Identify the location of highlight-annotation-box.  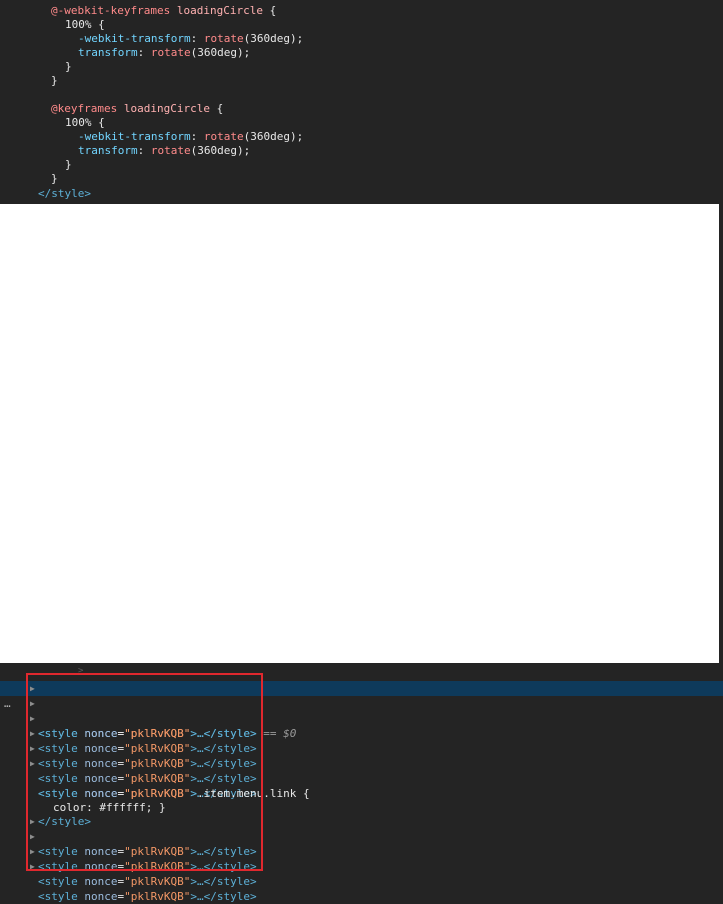
(144, 772).